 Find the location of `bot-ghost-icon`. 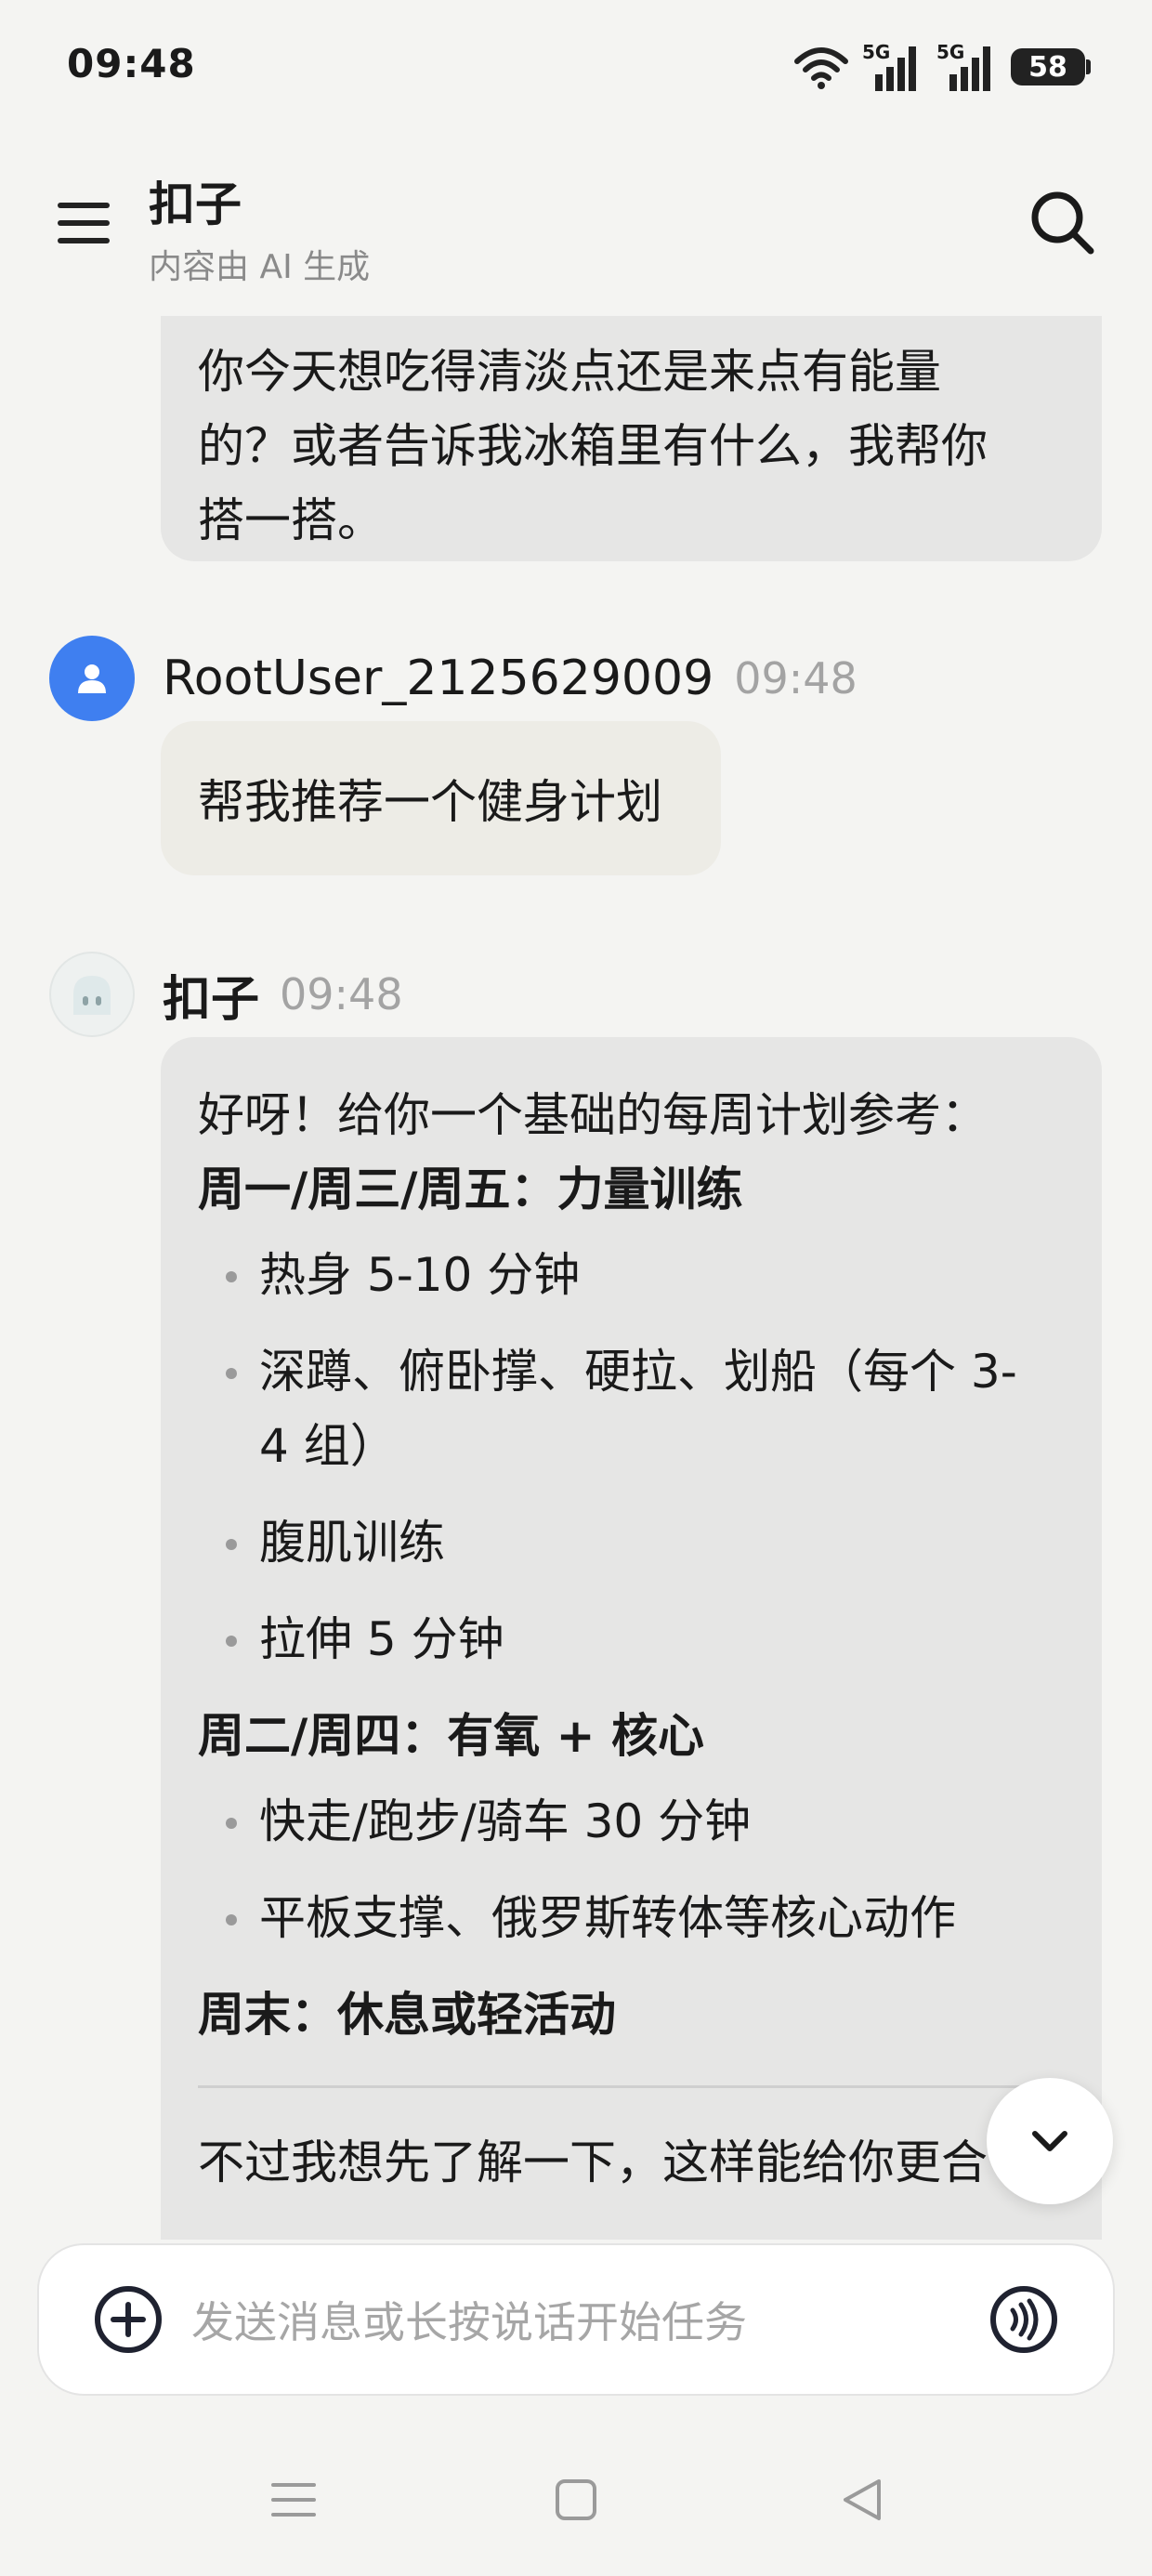

bot-ghost-icon is located at coordinates (92, 995).